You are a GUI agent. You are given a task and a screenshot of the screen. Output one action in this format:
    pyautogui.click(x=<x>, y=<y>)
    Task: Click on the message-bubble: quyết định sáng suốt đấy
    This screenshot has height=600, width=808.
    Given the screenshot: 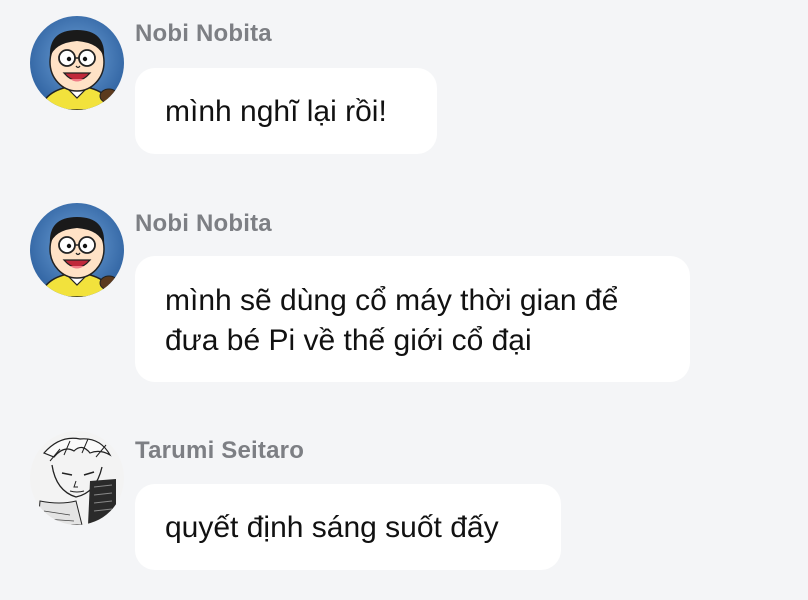 What is the action you would take?
    pyautogui.click(x=348, y=527)
    